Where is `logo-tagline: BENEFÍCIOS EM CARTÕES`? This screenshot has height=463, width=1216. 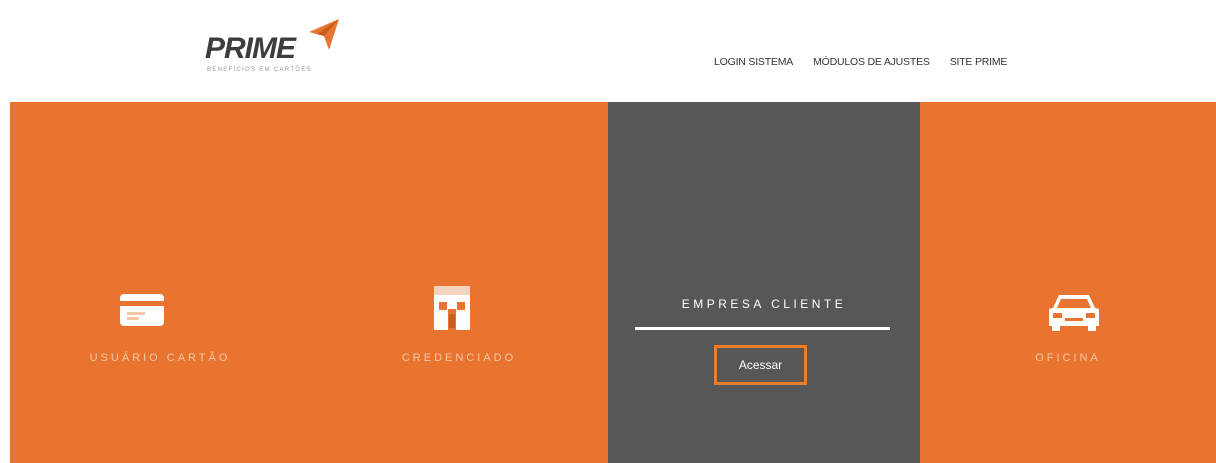 logo-tagline: BENEFÍCIOS EM CARTÕES is located at coordinates (259, 70).